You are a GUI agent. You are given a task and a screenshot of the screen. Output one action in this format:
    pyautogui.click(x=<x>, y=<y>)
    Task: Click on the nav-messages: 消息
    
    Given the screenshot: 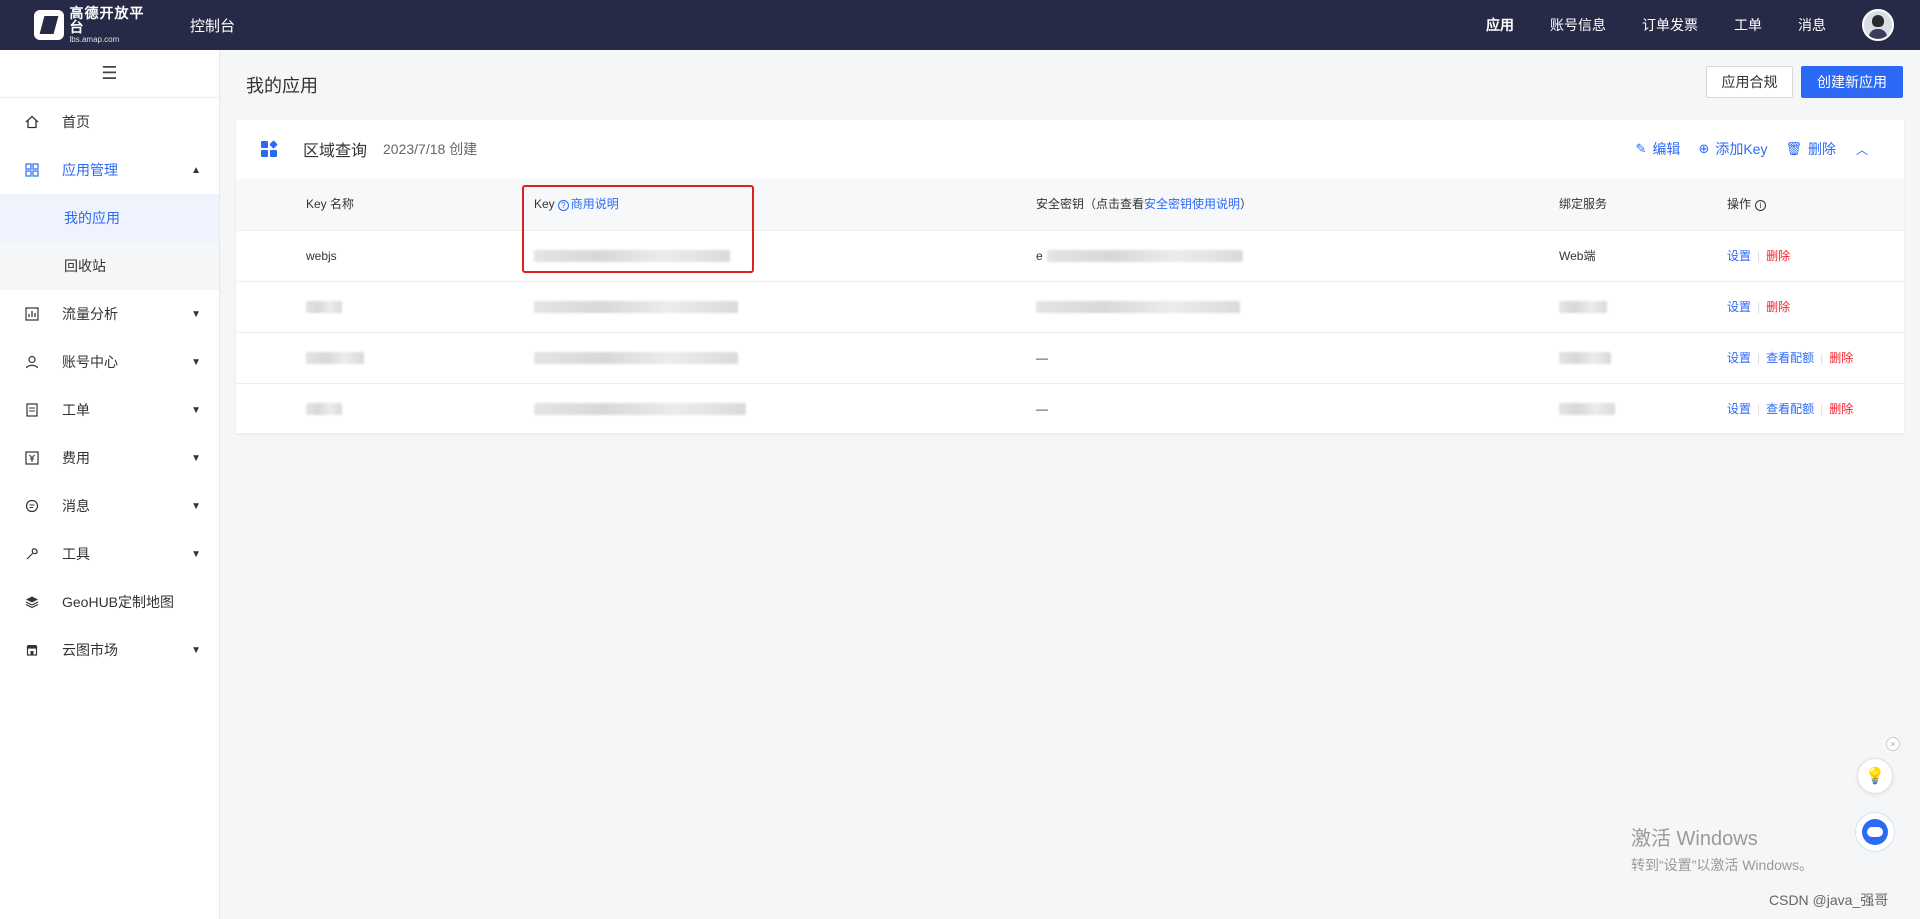 What is the action you would take?
    pyautogui.click(x=1812, y=25)
    